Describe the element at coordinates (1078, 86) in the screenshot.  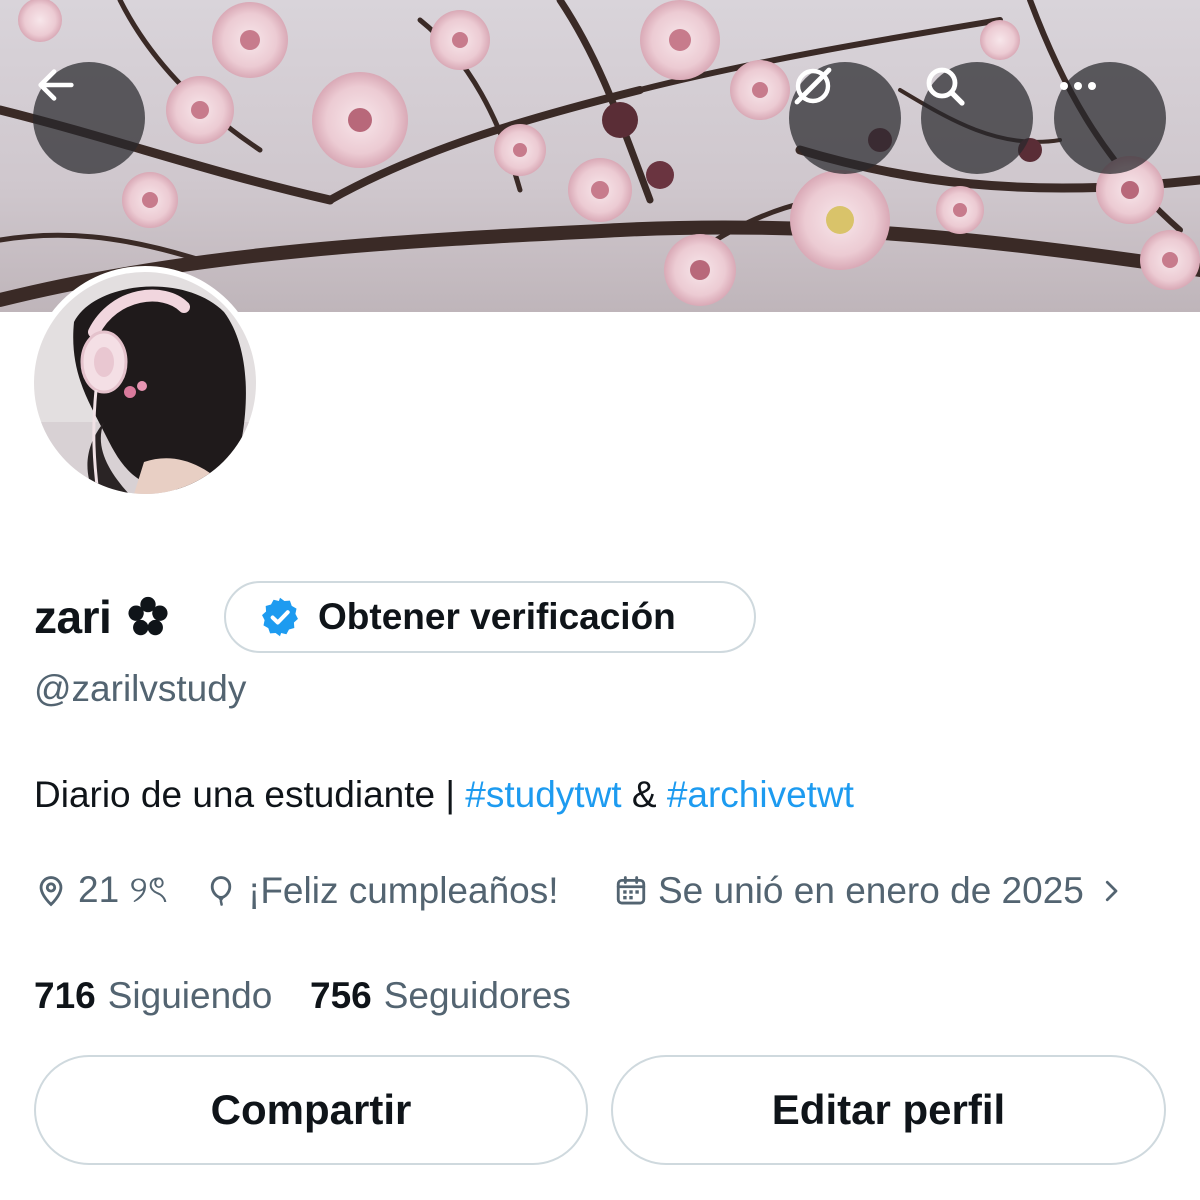
I see `more-horizontal-icon` at that location.